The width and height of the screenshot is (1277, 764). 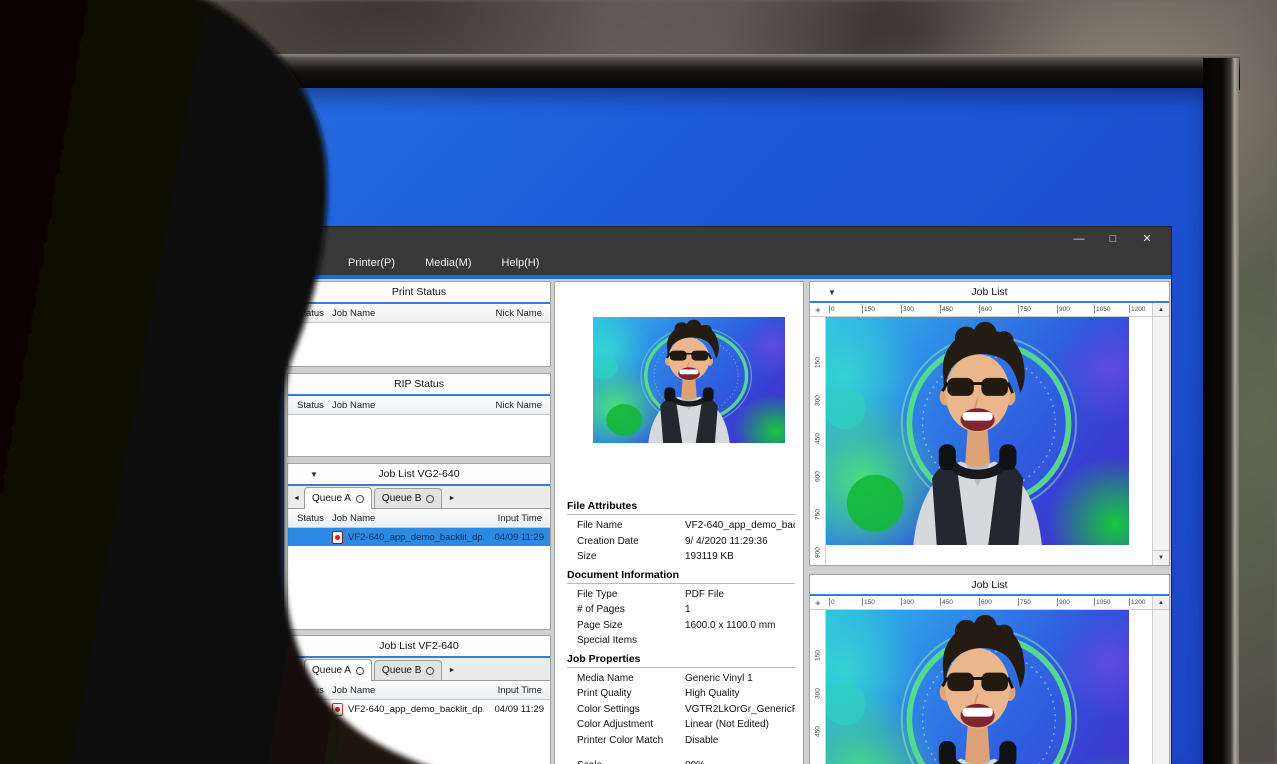 I want to click on rip-status-header: RIP Status, so click(x=419, y=385).